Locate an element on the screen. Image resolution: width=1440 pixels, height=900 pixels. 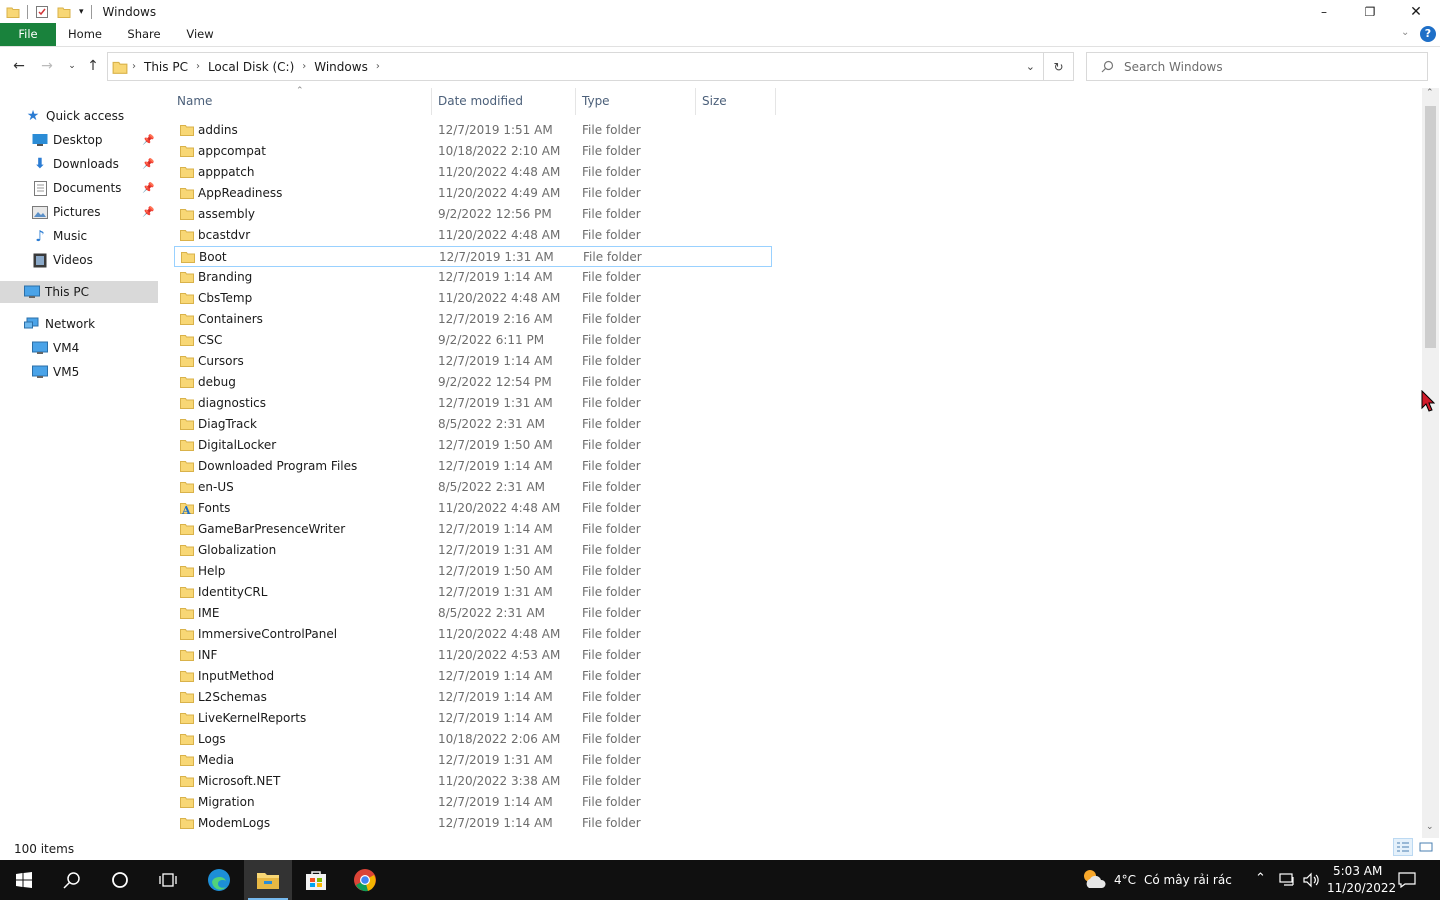
search-button is located at coordinates (72, 880).